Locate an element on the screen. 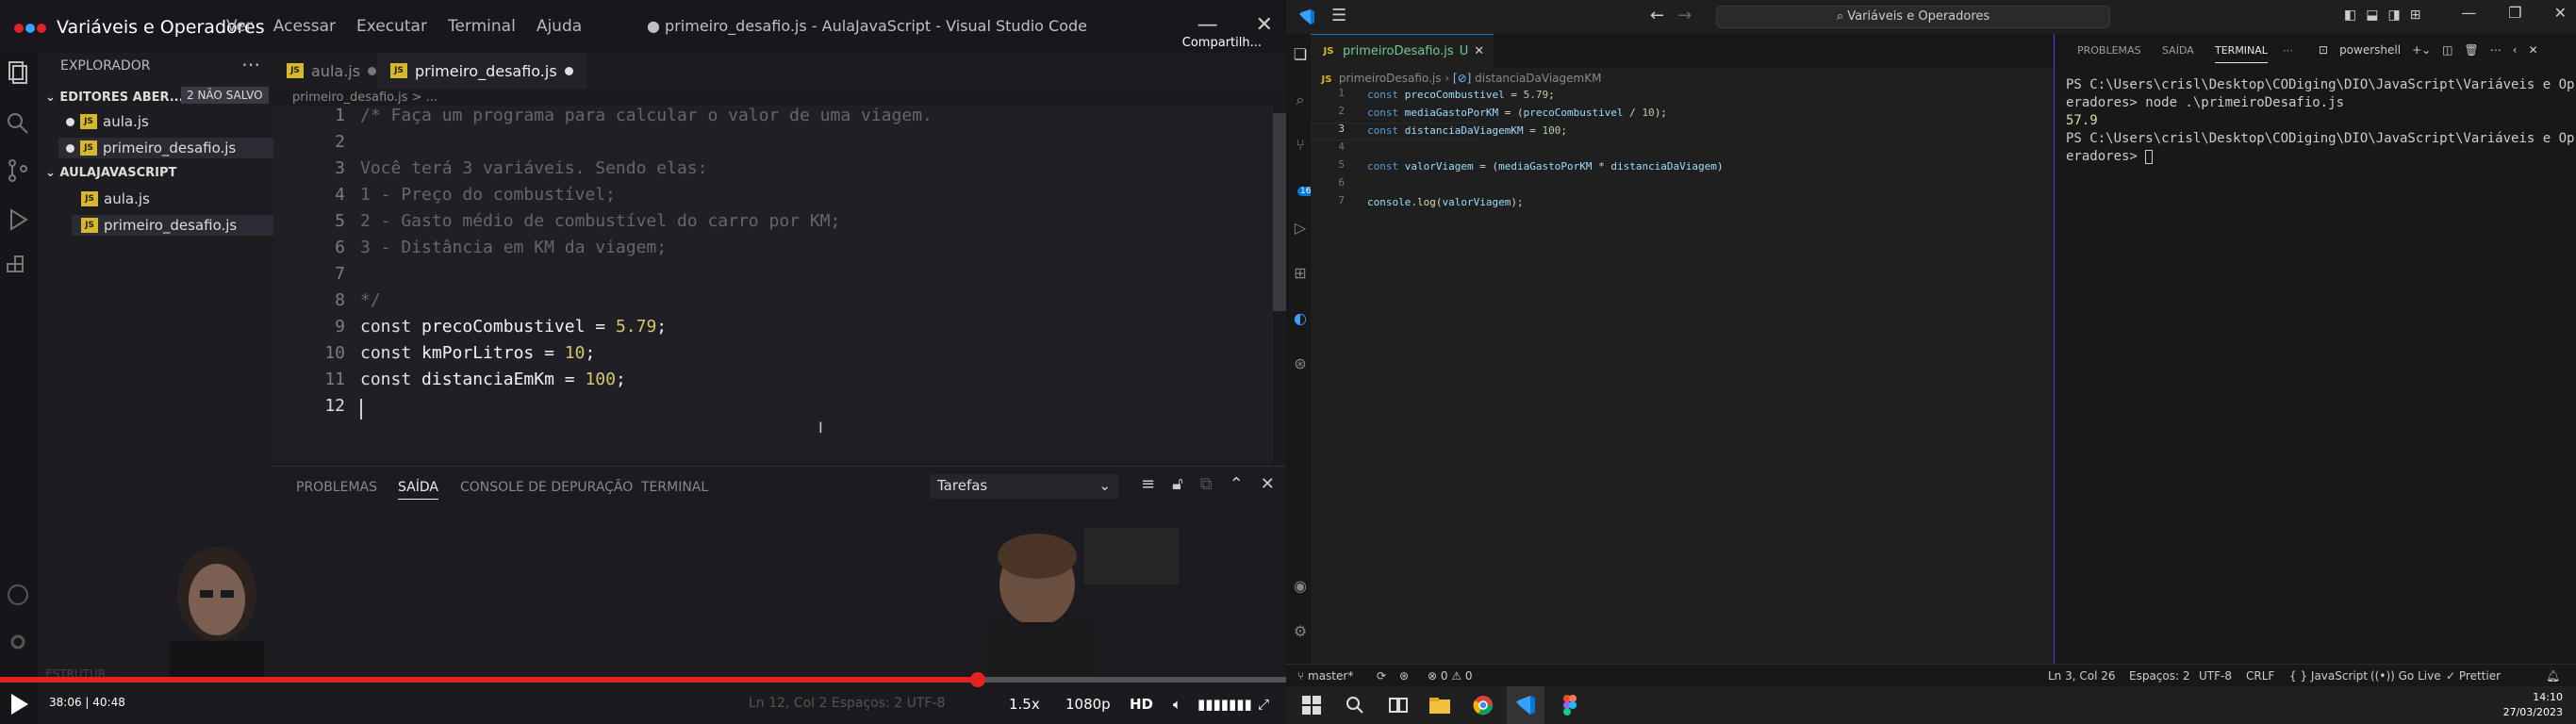 This screenshot has height=724, width=2576. explorer-icon: ❏ is located at coordinates (1300, 55).